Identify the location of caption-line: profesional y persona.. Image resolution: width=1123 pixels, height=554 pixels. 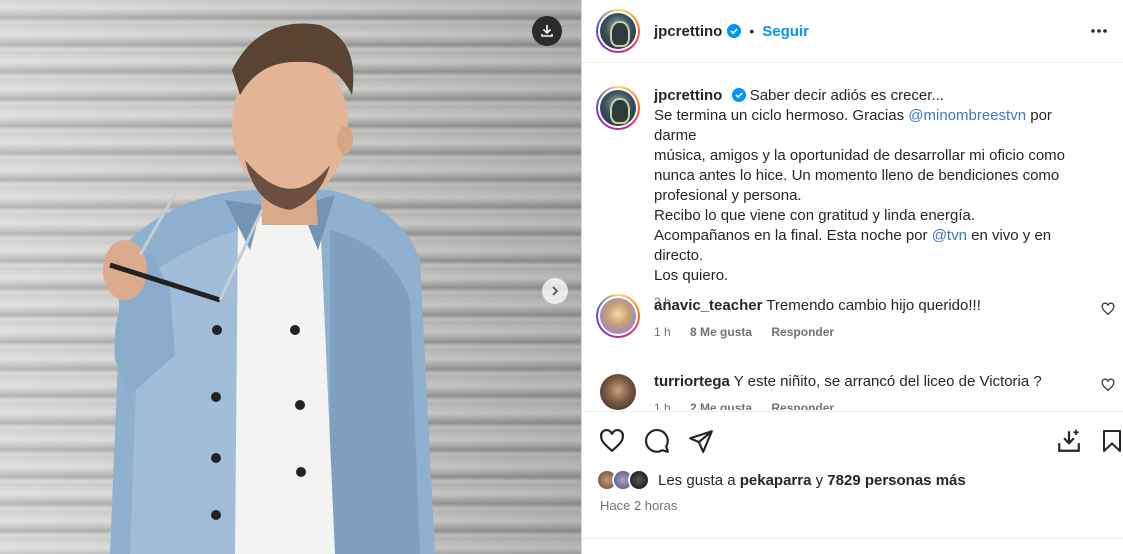
(728, 195).